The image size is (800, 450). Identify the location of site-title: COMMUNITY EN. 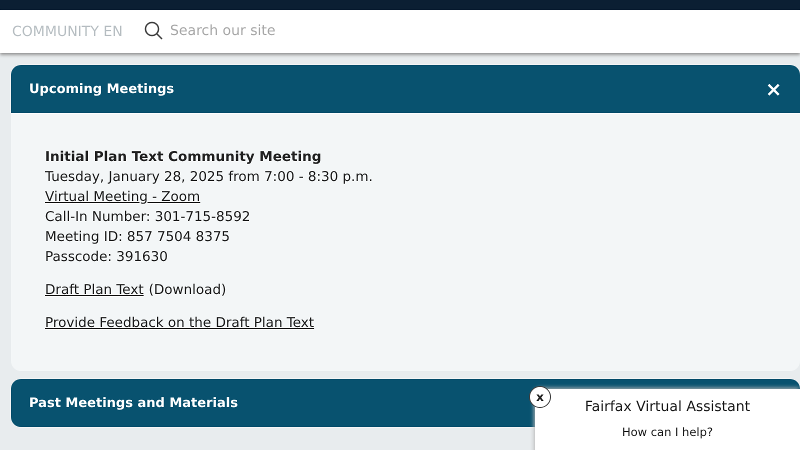
(67, 31).